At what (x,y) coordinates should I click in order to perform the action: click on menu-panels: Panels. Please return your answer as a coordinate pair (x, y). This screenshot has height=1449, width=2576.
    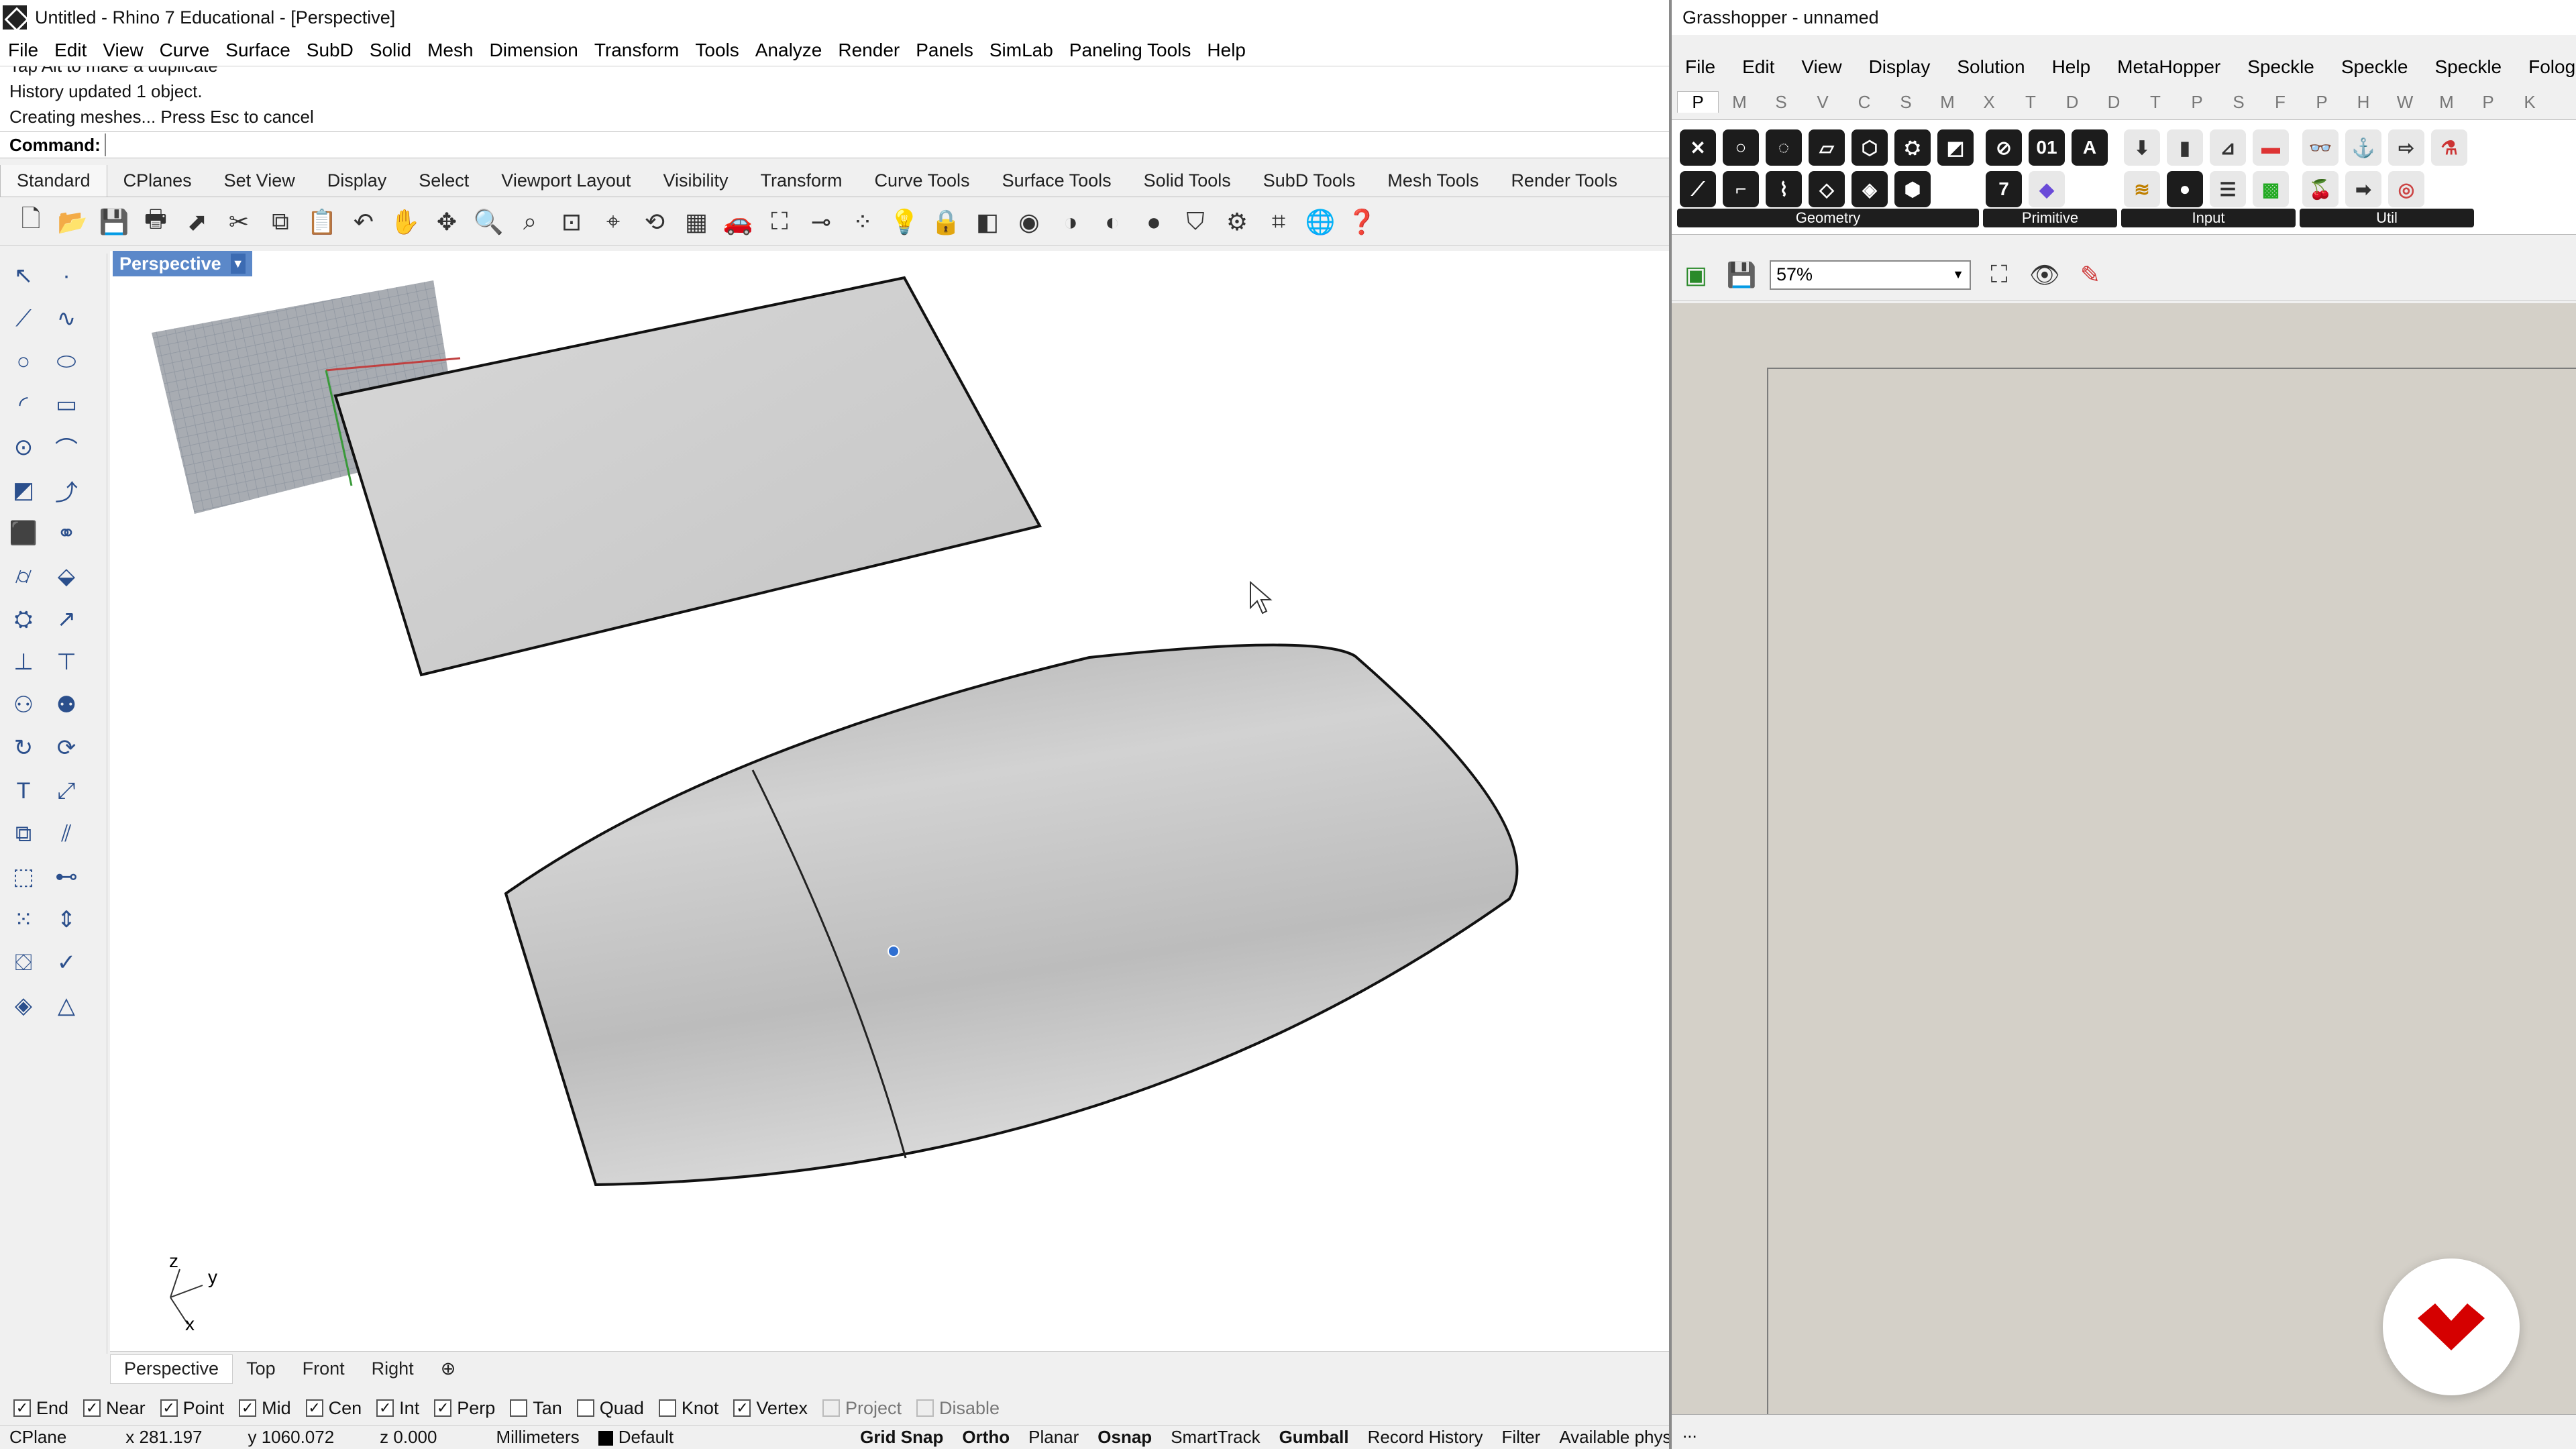
    Looking at the image, I should click on (944, 50).